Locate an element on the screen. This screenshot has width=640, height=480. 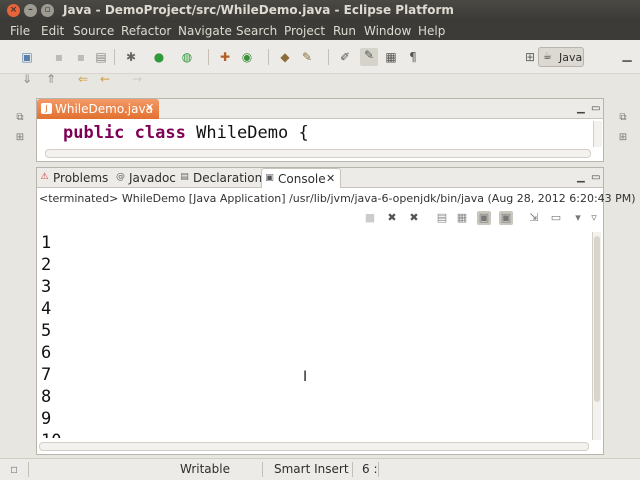
menu-search: Search is located at coordinates (256, 31).